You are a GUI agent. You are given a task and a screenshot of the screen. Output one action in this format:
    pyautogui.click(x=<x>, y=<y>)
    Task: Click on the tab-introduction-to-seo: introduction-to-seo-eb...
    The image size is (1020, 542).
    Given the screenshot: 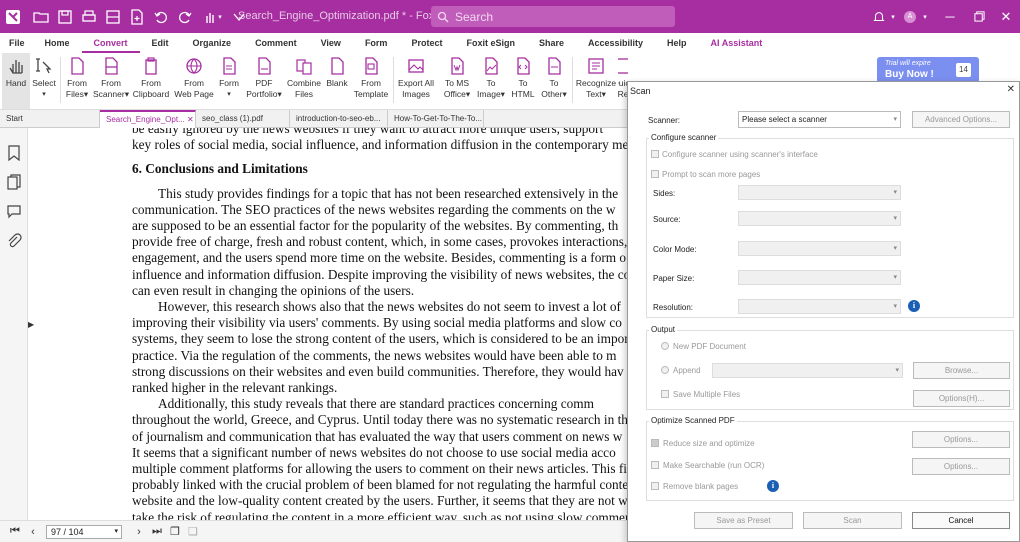 What is the action you would take?
    pyautogui.click(x=339, y=119)
    